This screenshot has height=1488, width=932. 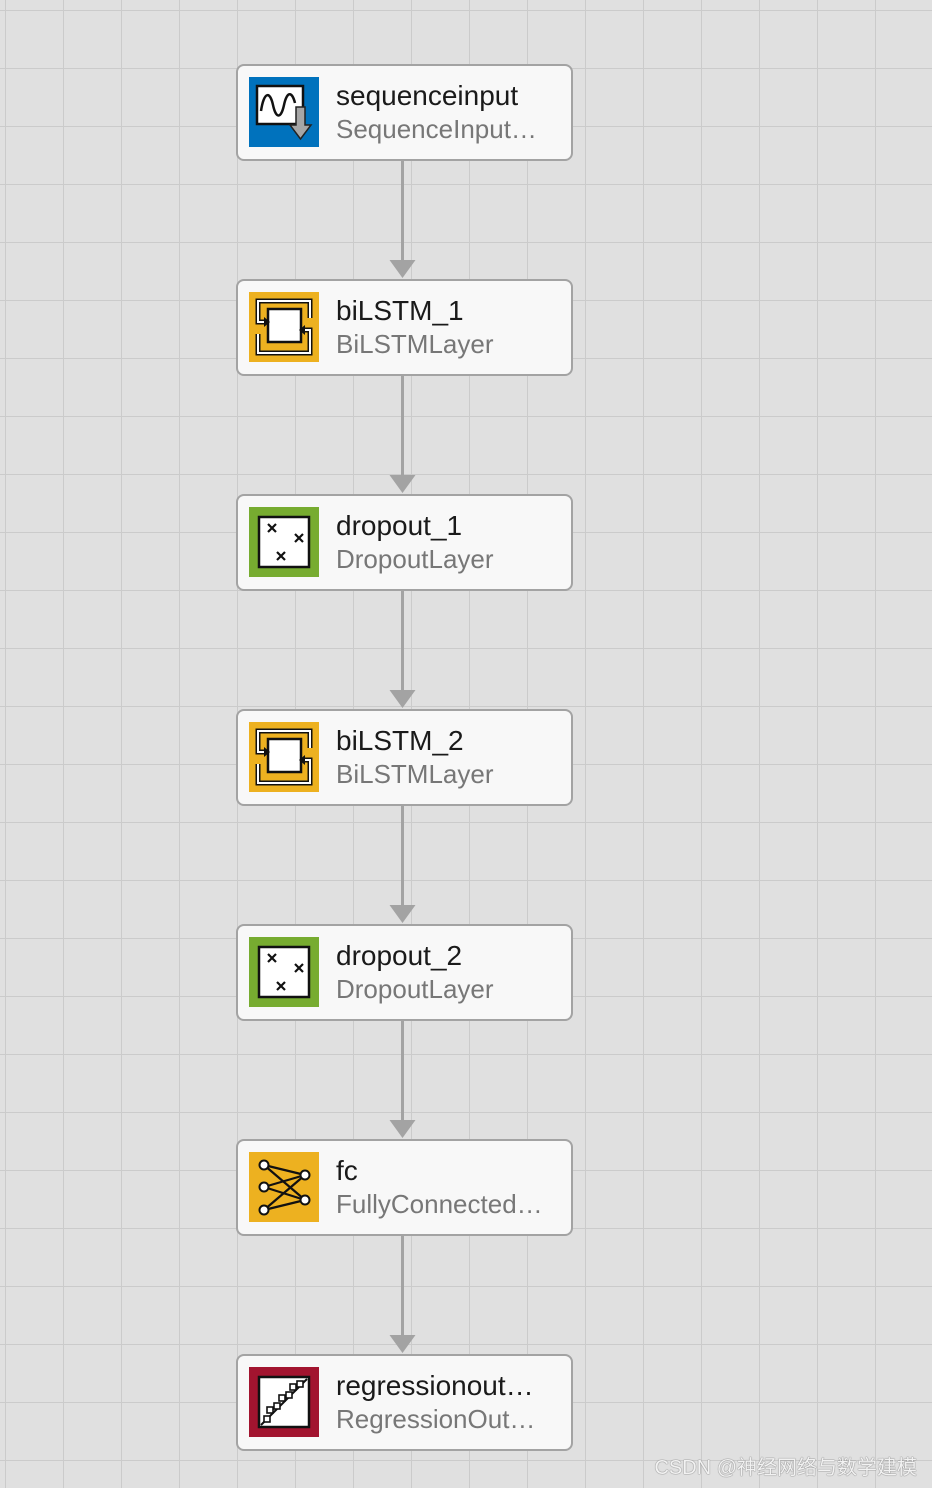 I want to click on layer-node-dropout-1: dropout_1 DropoutLayer, so click(x=404, y=542).